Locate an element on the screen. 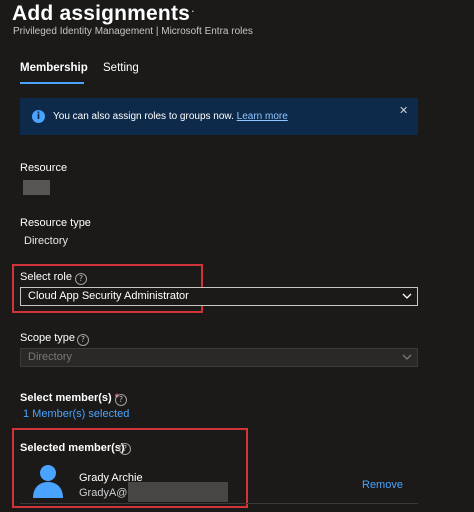 This screenshot has height=512, width=474. active-tab-indicator is located at coordinates (52, 83).